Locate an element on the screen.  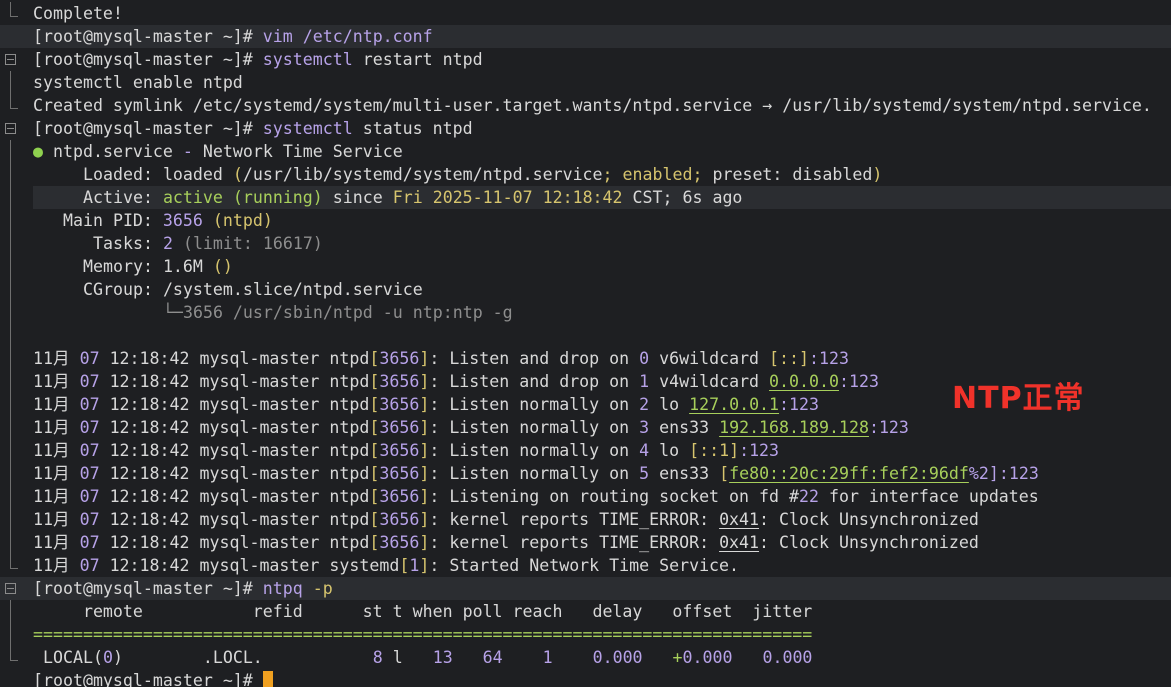
service-description: Network Time Service is located at coordinates (302, 151).